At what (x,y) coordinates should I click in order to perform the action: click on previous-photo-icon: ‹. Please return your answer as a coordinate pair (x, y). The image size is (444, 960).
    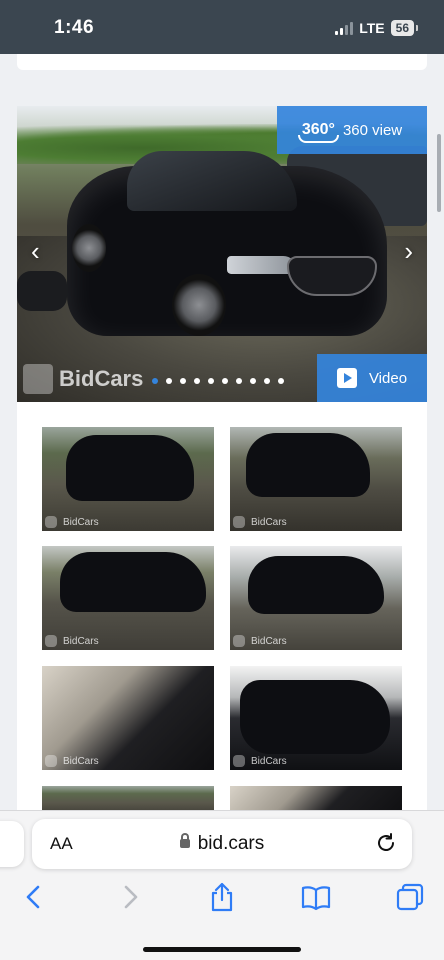
    Looking at the image, I should click on (35, 251).